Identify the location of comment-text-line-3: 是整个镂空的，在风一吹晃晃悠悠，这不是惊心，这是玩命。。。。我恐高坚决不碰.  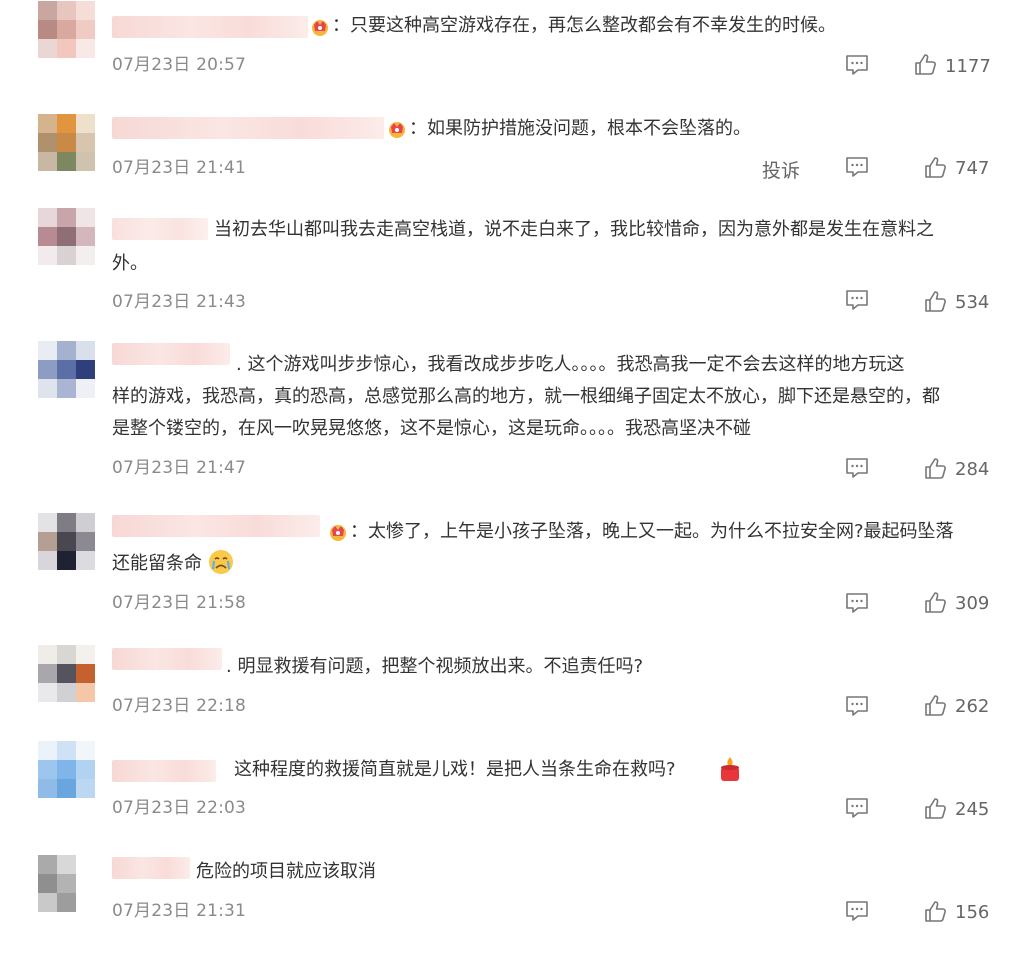
(431, 428).